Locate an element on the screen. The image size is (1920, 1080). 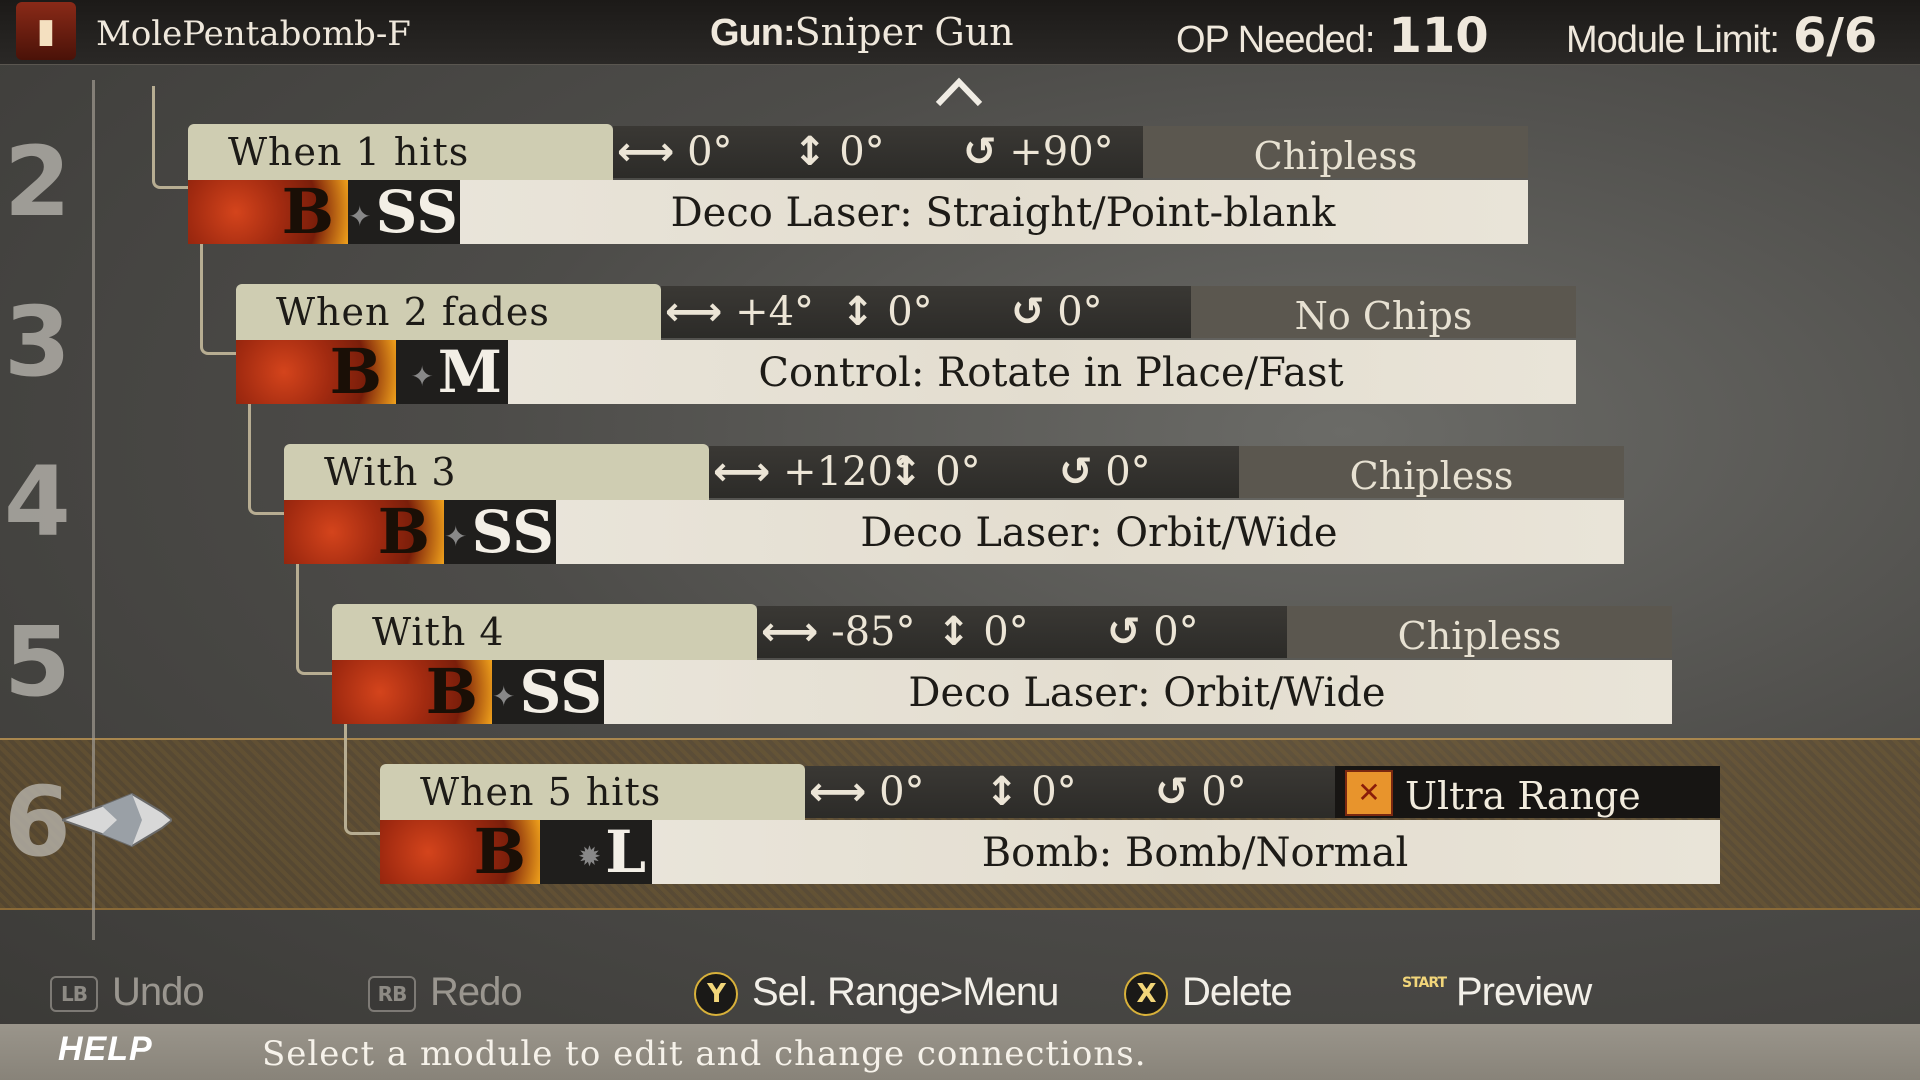
module-name: Deco Laser: Straight/Point-blank is located at coordinates (1003, 213).